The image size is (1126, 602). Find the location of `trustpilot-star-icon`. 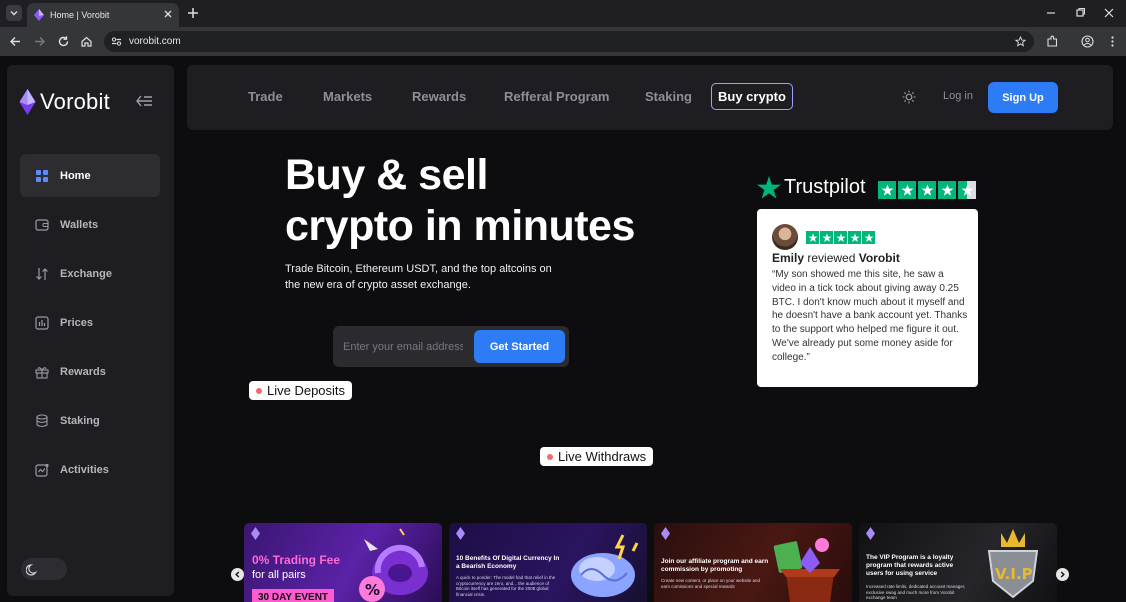

trustpilot-star-icon is located at coordinates (769, 187).